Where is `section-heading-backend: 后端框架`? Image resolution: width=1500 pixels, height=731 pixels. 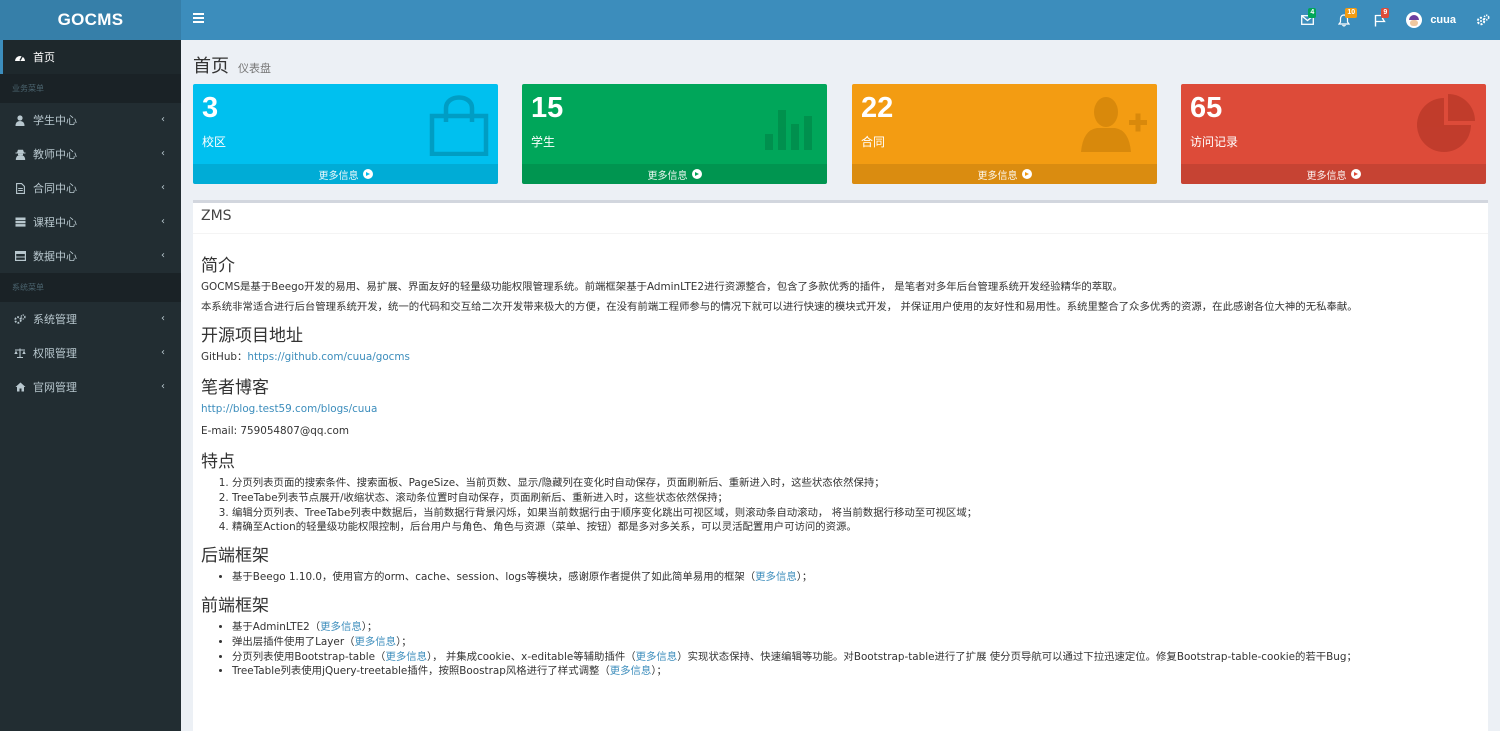
section-heading-backend: 后端框架 is located at coordinates (235, 556).